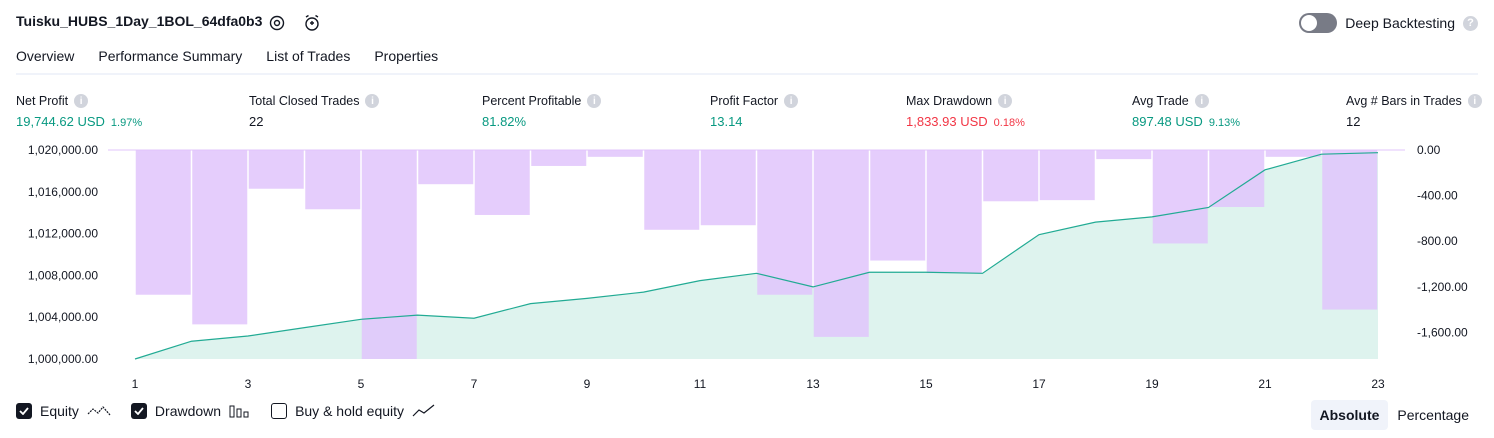 The height and width of the screenshot is (438, 1494). I want to click on metric-total-closed-trades: Total Closed Trades i 22, so click(314, 111).